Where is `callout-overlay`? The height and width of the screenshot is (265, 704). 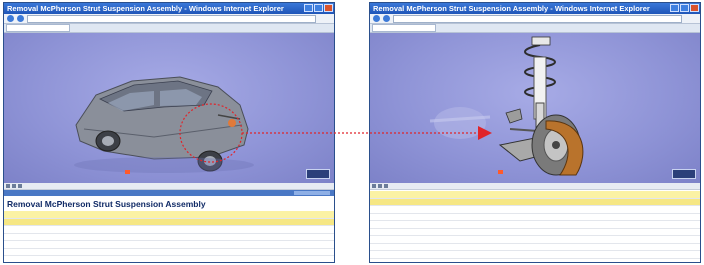
callout-overlay is located at coordinates (335, 133).